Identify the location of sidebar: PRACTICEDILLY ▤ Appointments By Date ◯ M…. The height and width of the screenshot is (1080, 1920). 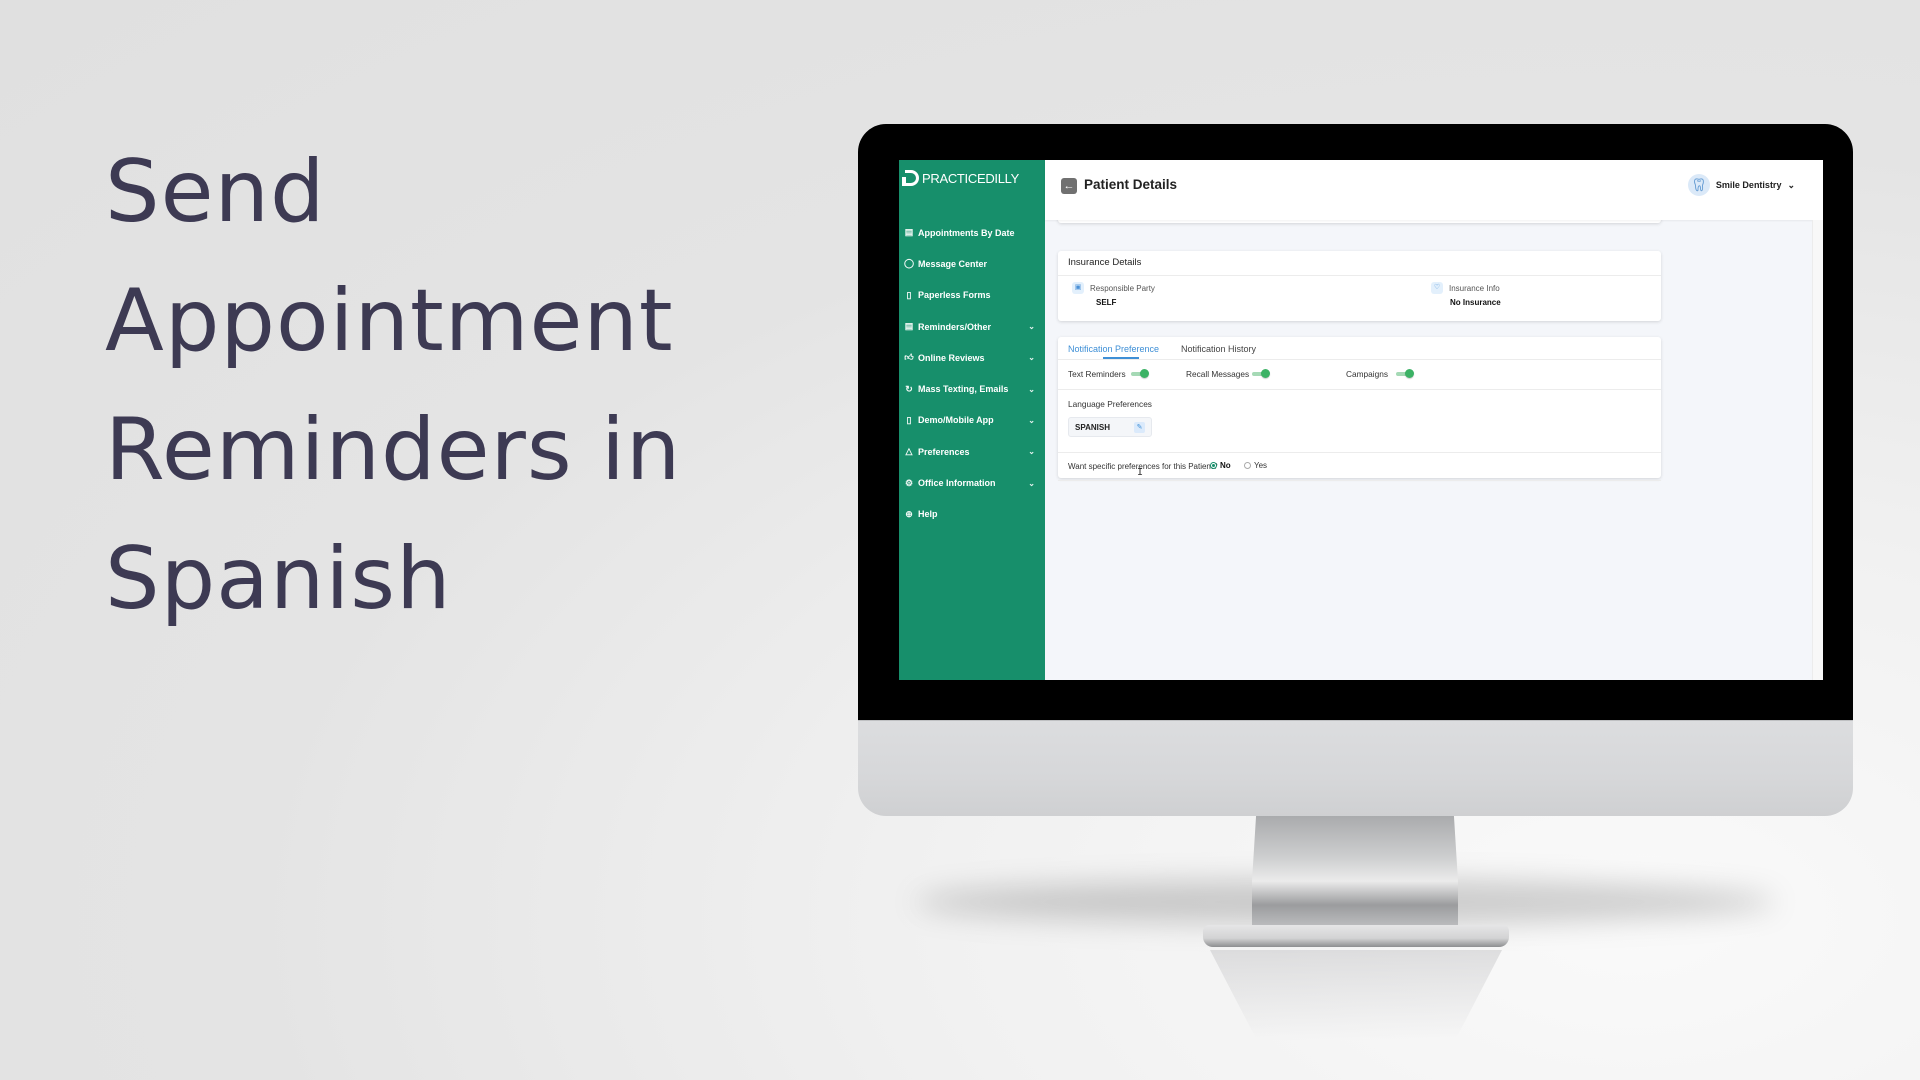
(972, 420).